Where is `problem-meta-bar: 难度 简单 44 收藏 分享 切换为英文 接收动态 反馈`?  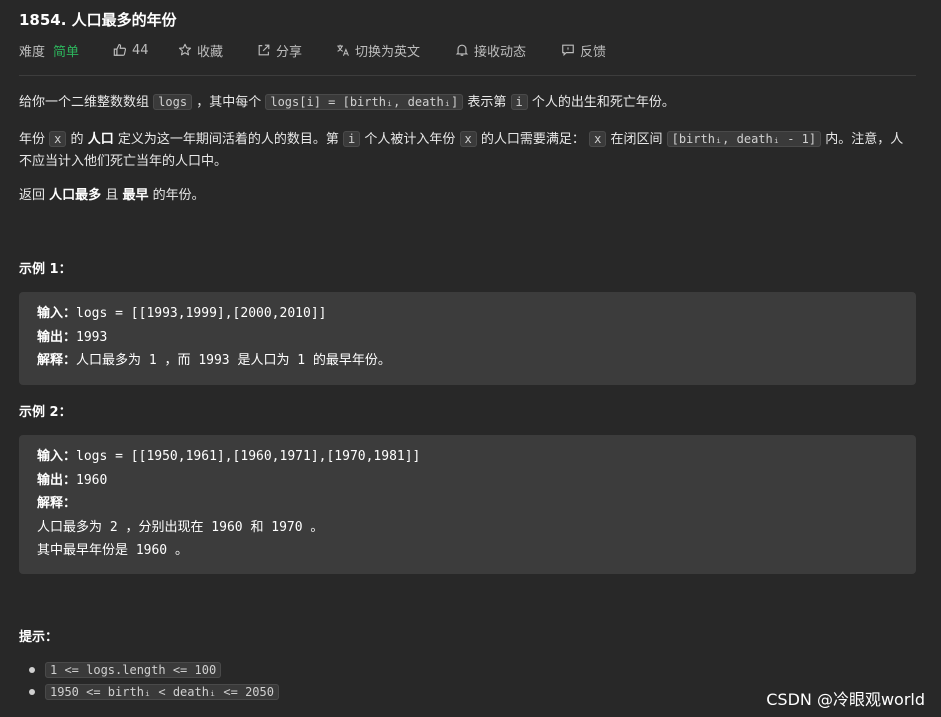 problem-meta-bar: 难度 简单 44 收藏 分享 切换为英文 接收动态 反馈 is located at coordinates (312, 50).